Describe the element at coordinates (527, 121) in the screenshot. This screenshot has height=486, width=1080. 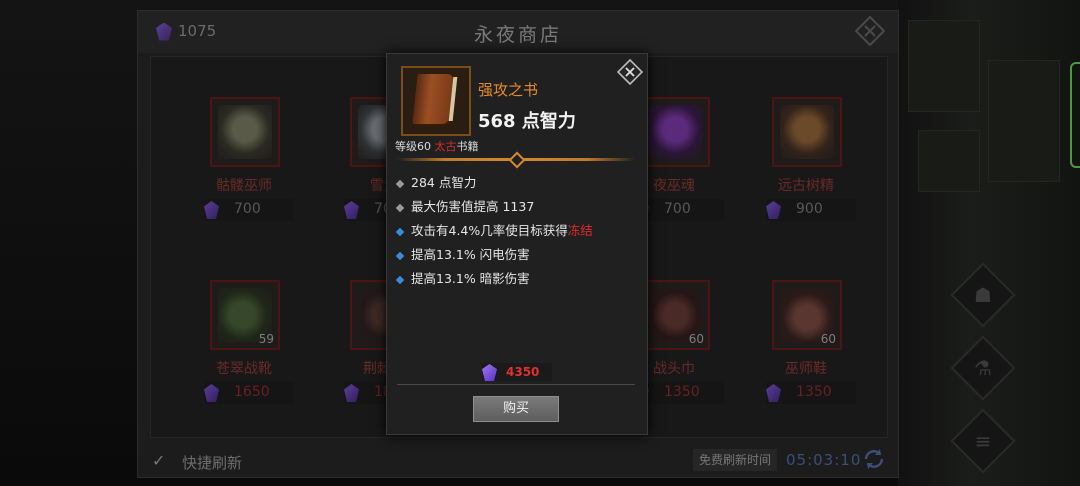
I see `item-main-stat: 568 点智力` at that location.